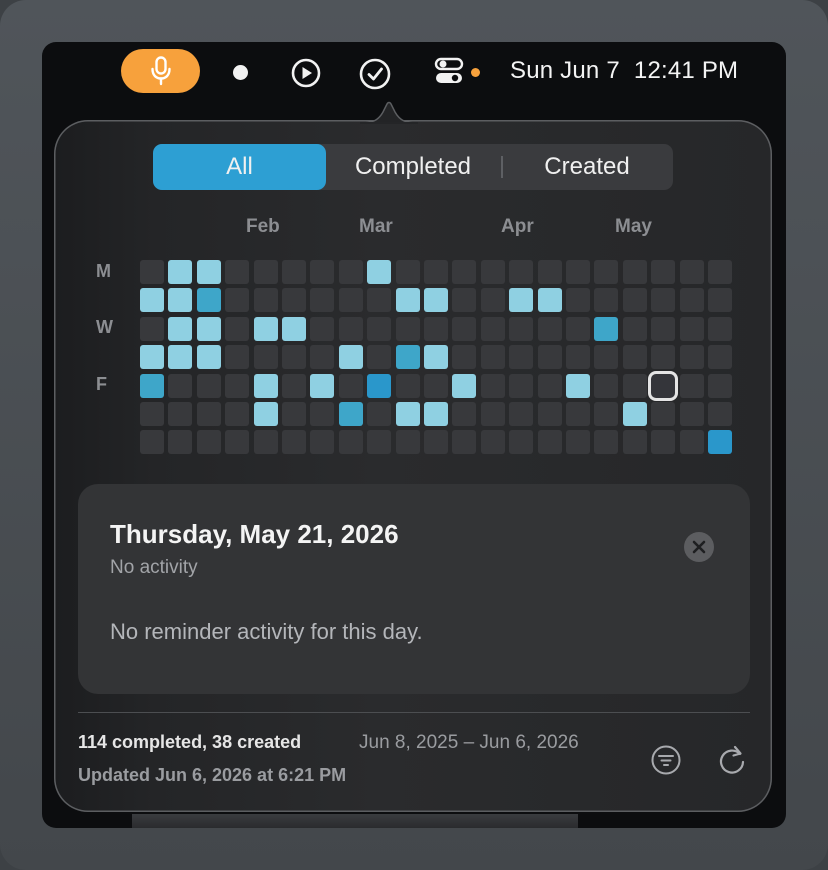 This screenshot has height=870, width=828. I want to click on filter-button, so click(666, 760).